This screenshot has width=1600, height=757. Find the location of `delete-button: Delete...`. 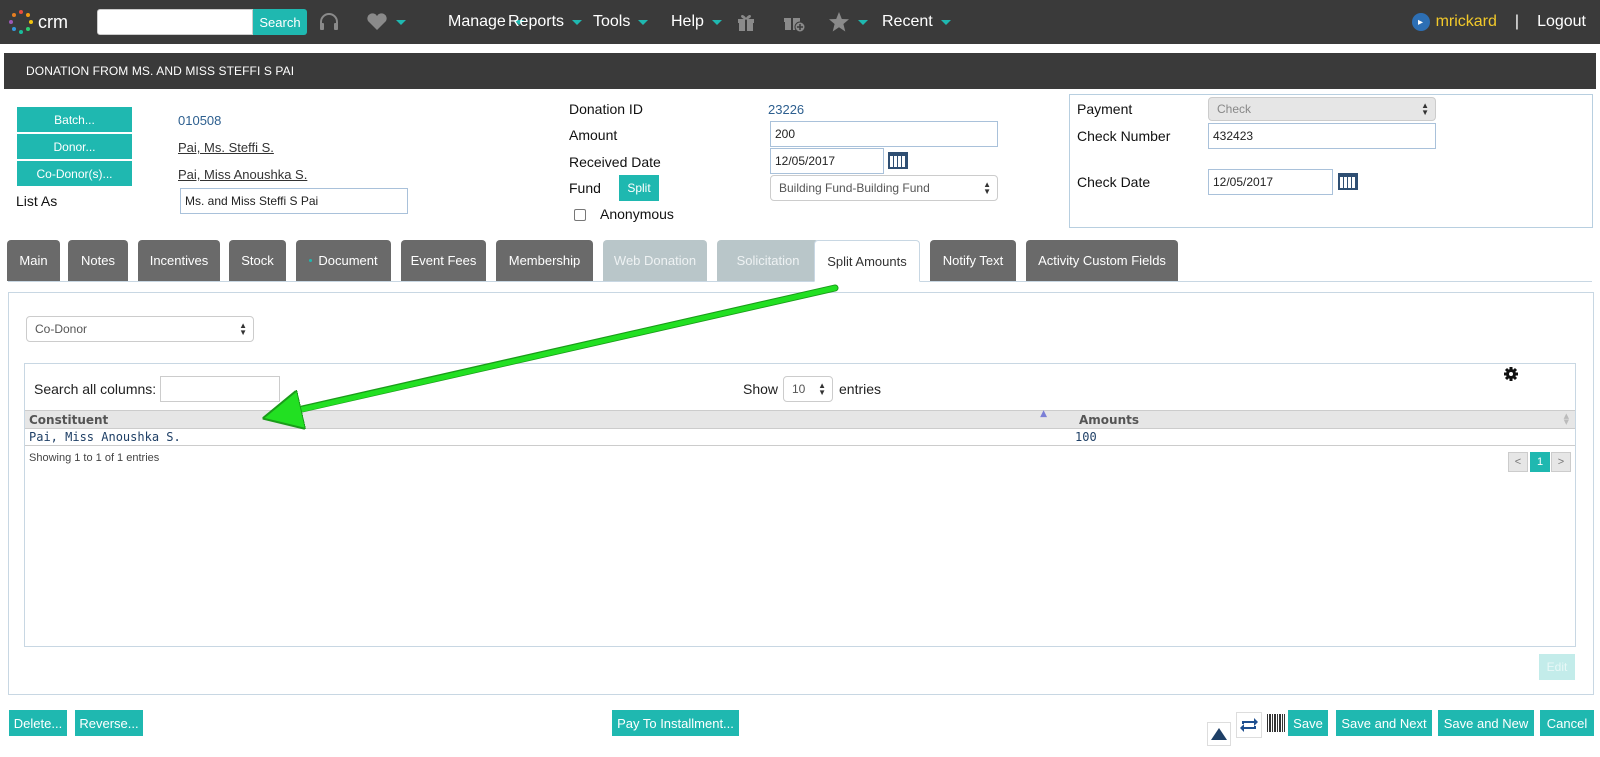

delete-button: Delete... is located at coordinates (38, 723).